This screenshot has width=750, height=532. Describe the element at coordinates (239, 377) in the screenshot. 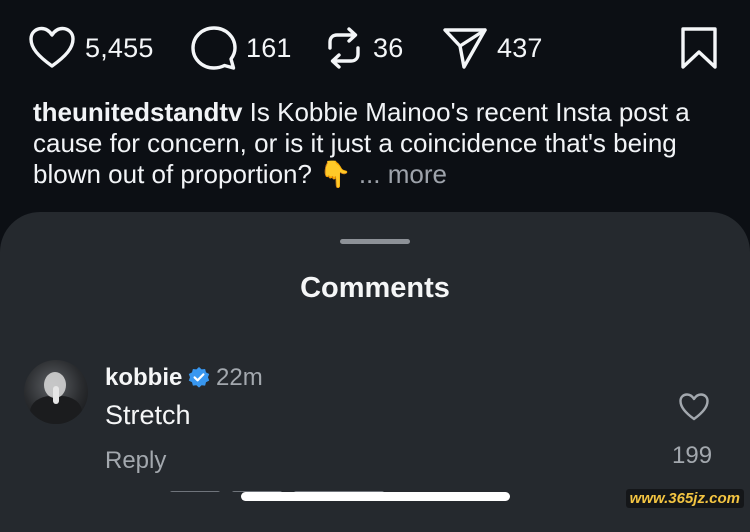

I see `comment-timestamp: 22m` at that location.